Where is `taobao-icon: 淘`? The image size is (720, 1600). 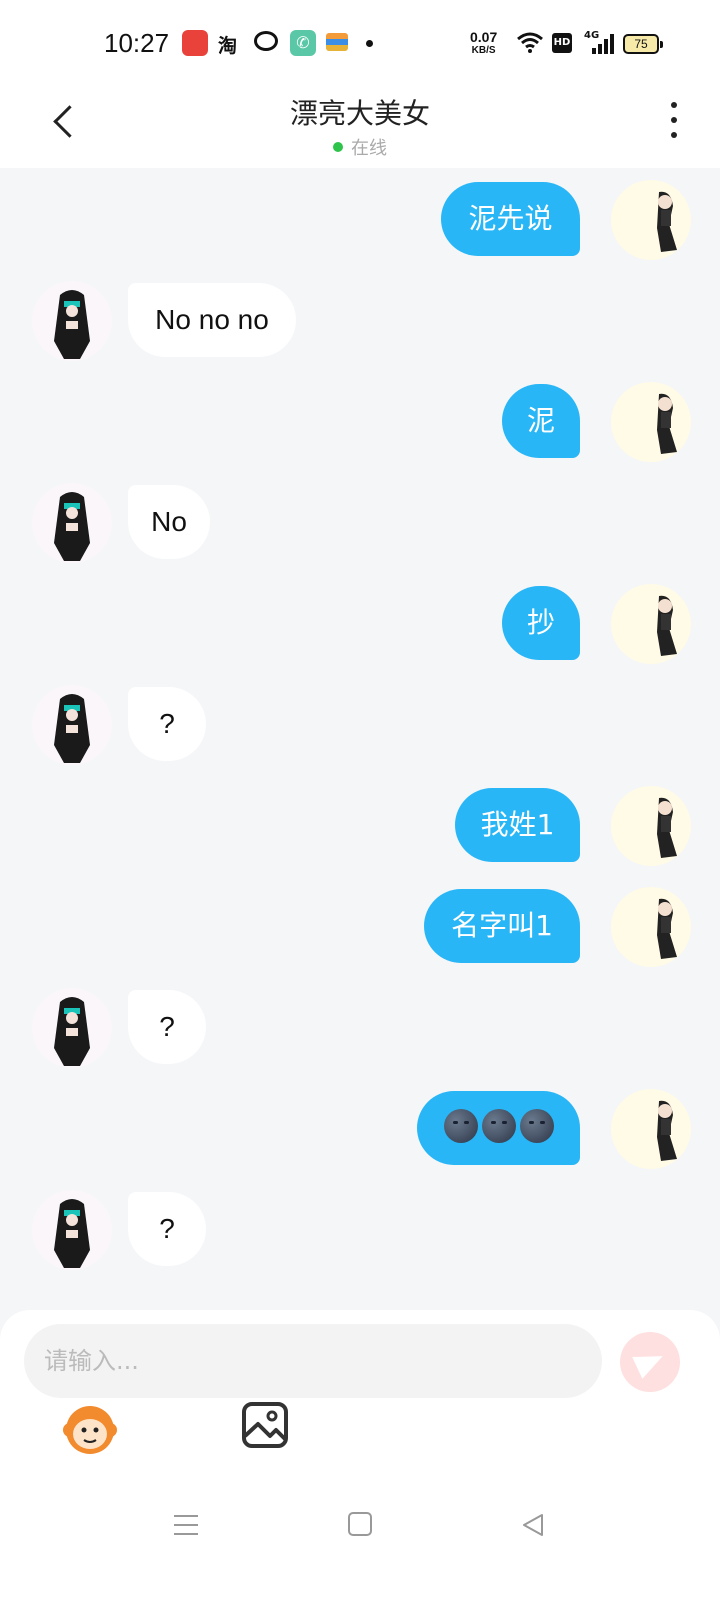
taobao-icon: 淘 is located at coordinates (228, 46).